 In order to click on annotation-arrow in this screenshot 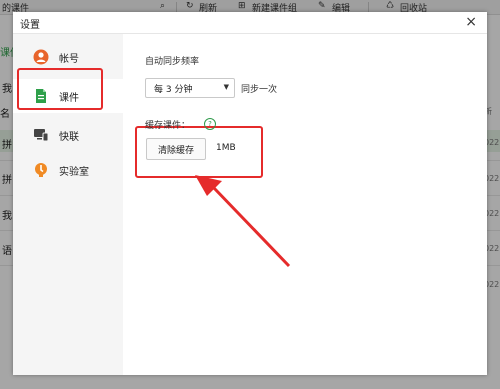, I will do `click(243, 221)`.